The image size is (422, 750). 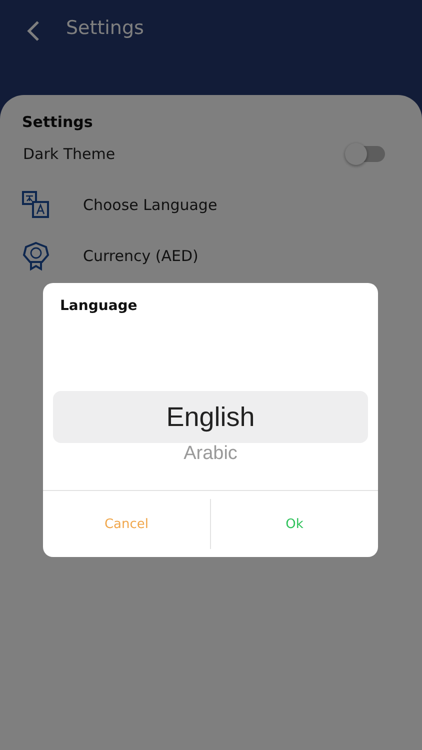 What do you see at coordinates (36, 256) in the screenshot?
I see `money-badge-icon` at bounding box center [36, 256].